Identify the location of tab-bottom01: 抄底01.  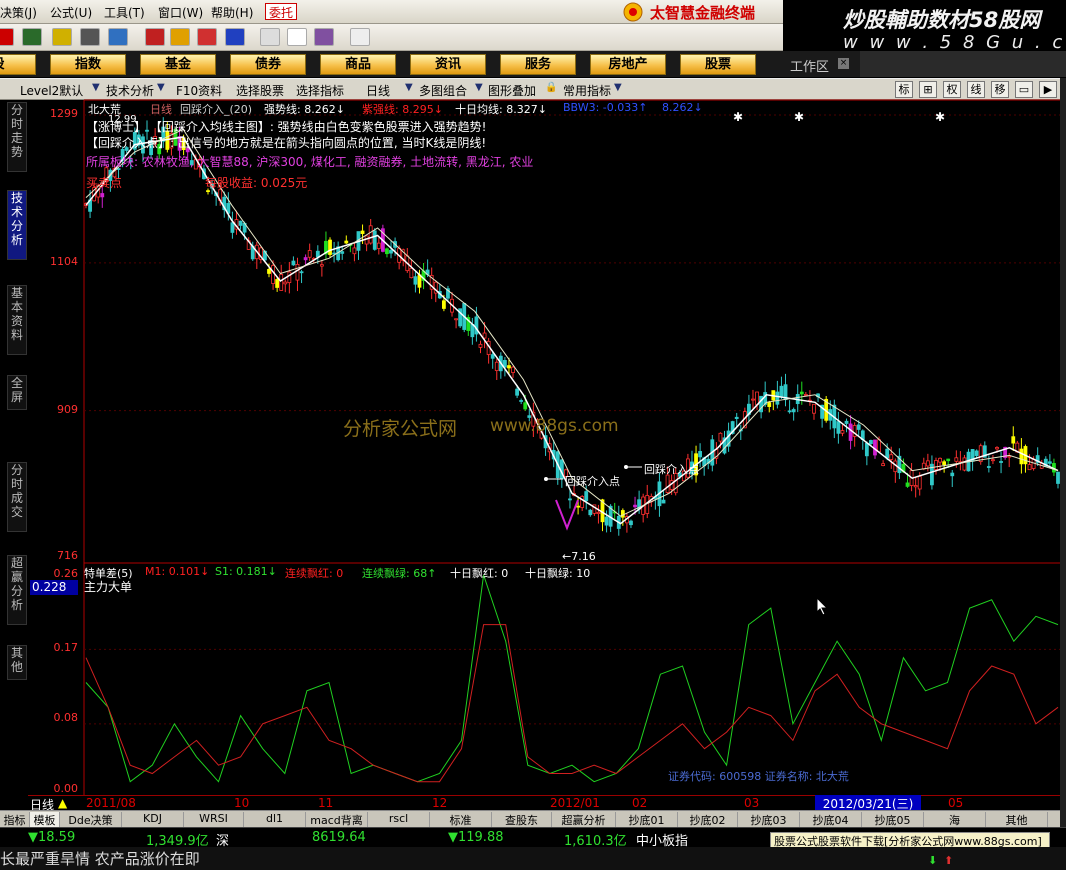
(647, 819).